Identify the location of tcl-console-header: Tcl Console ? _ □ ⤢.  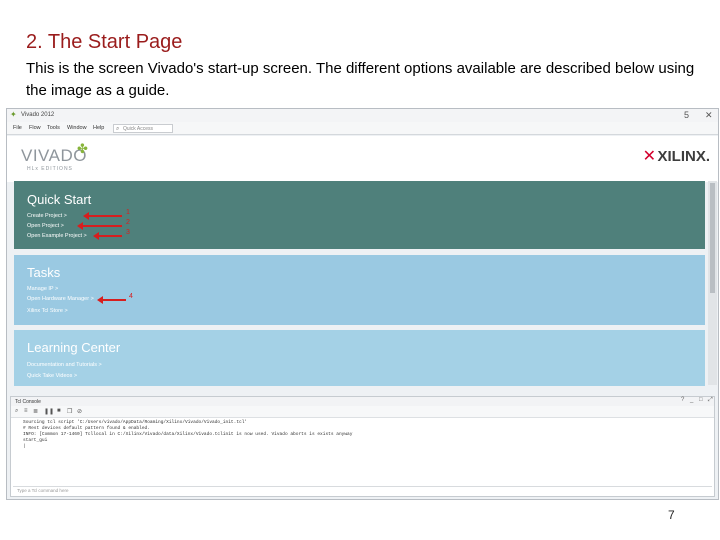
(362, 401).